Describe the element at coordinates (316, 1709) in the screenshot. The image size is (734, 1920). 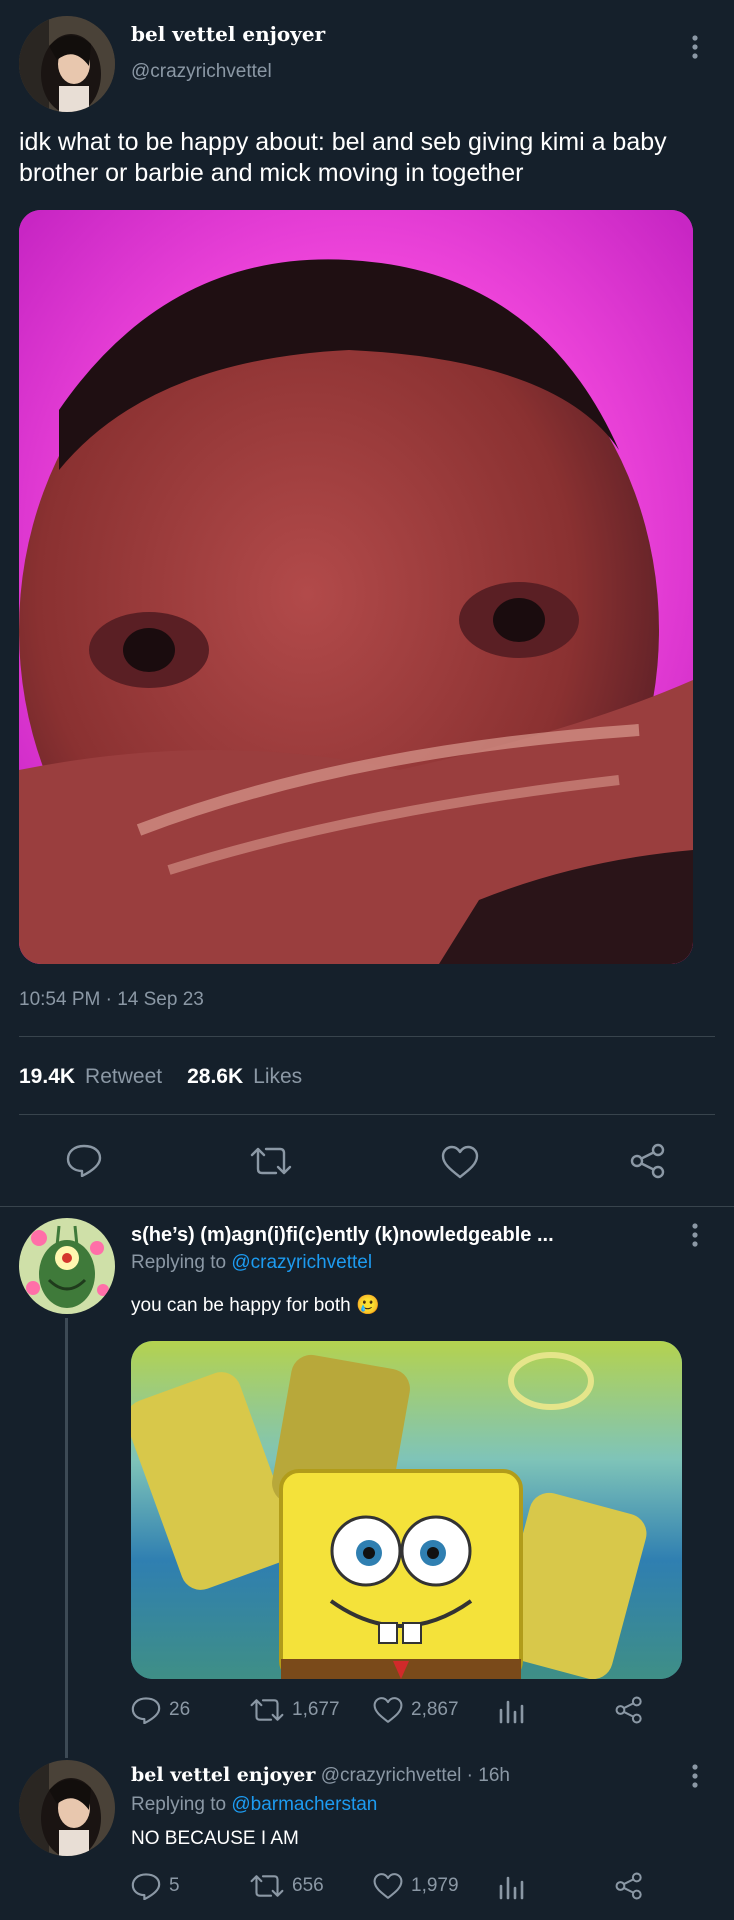
I see `retweet-count: 1,677` at that location.